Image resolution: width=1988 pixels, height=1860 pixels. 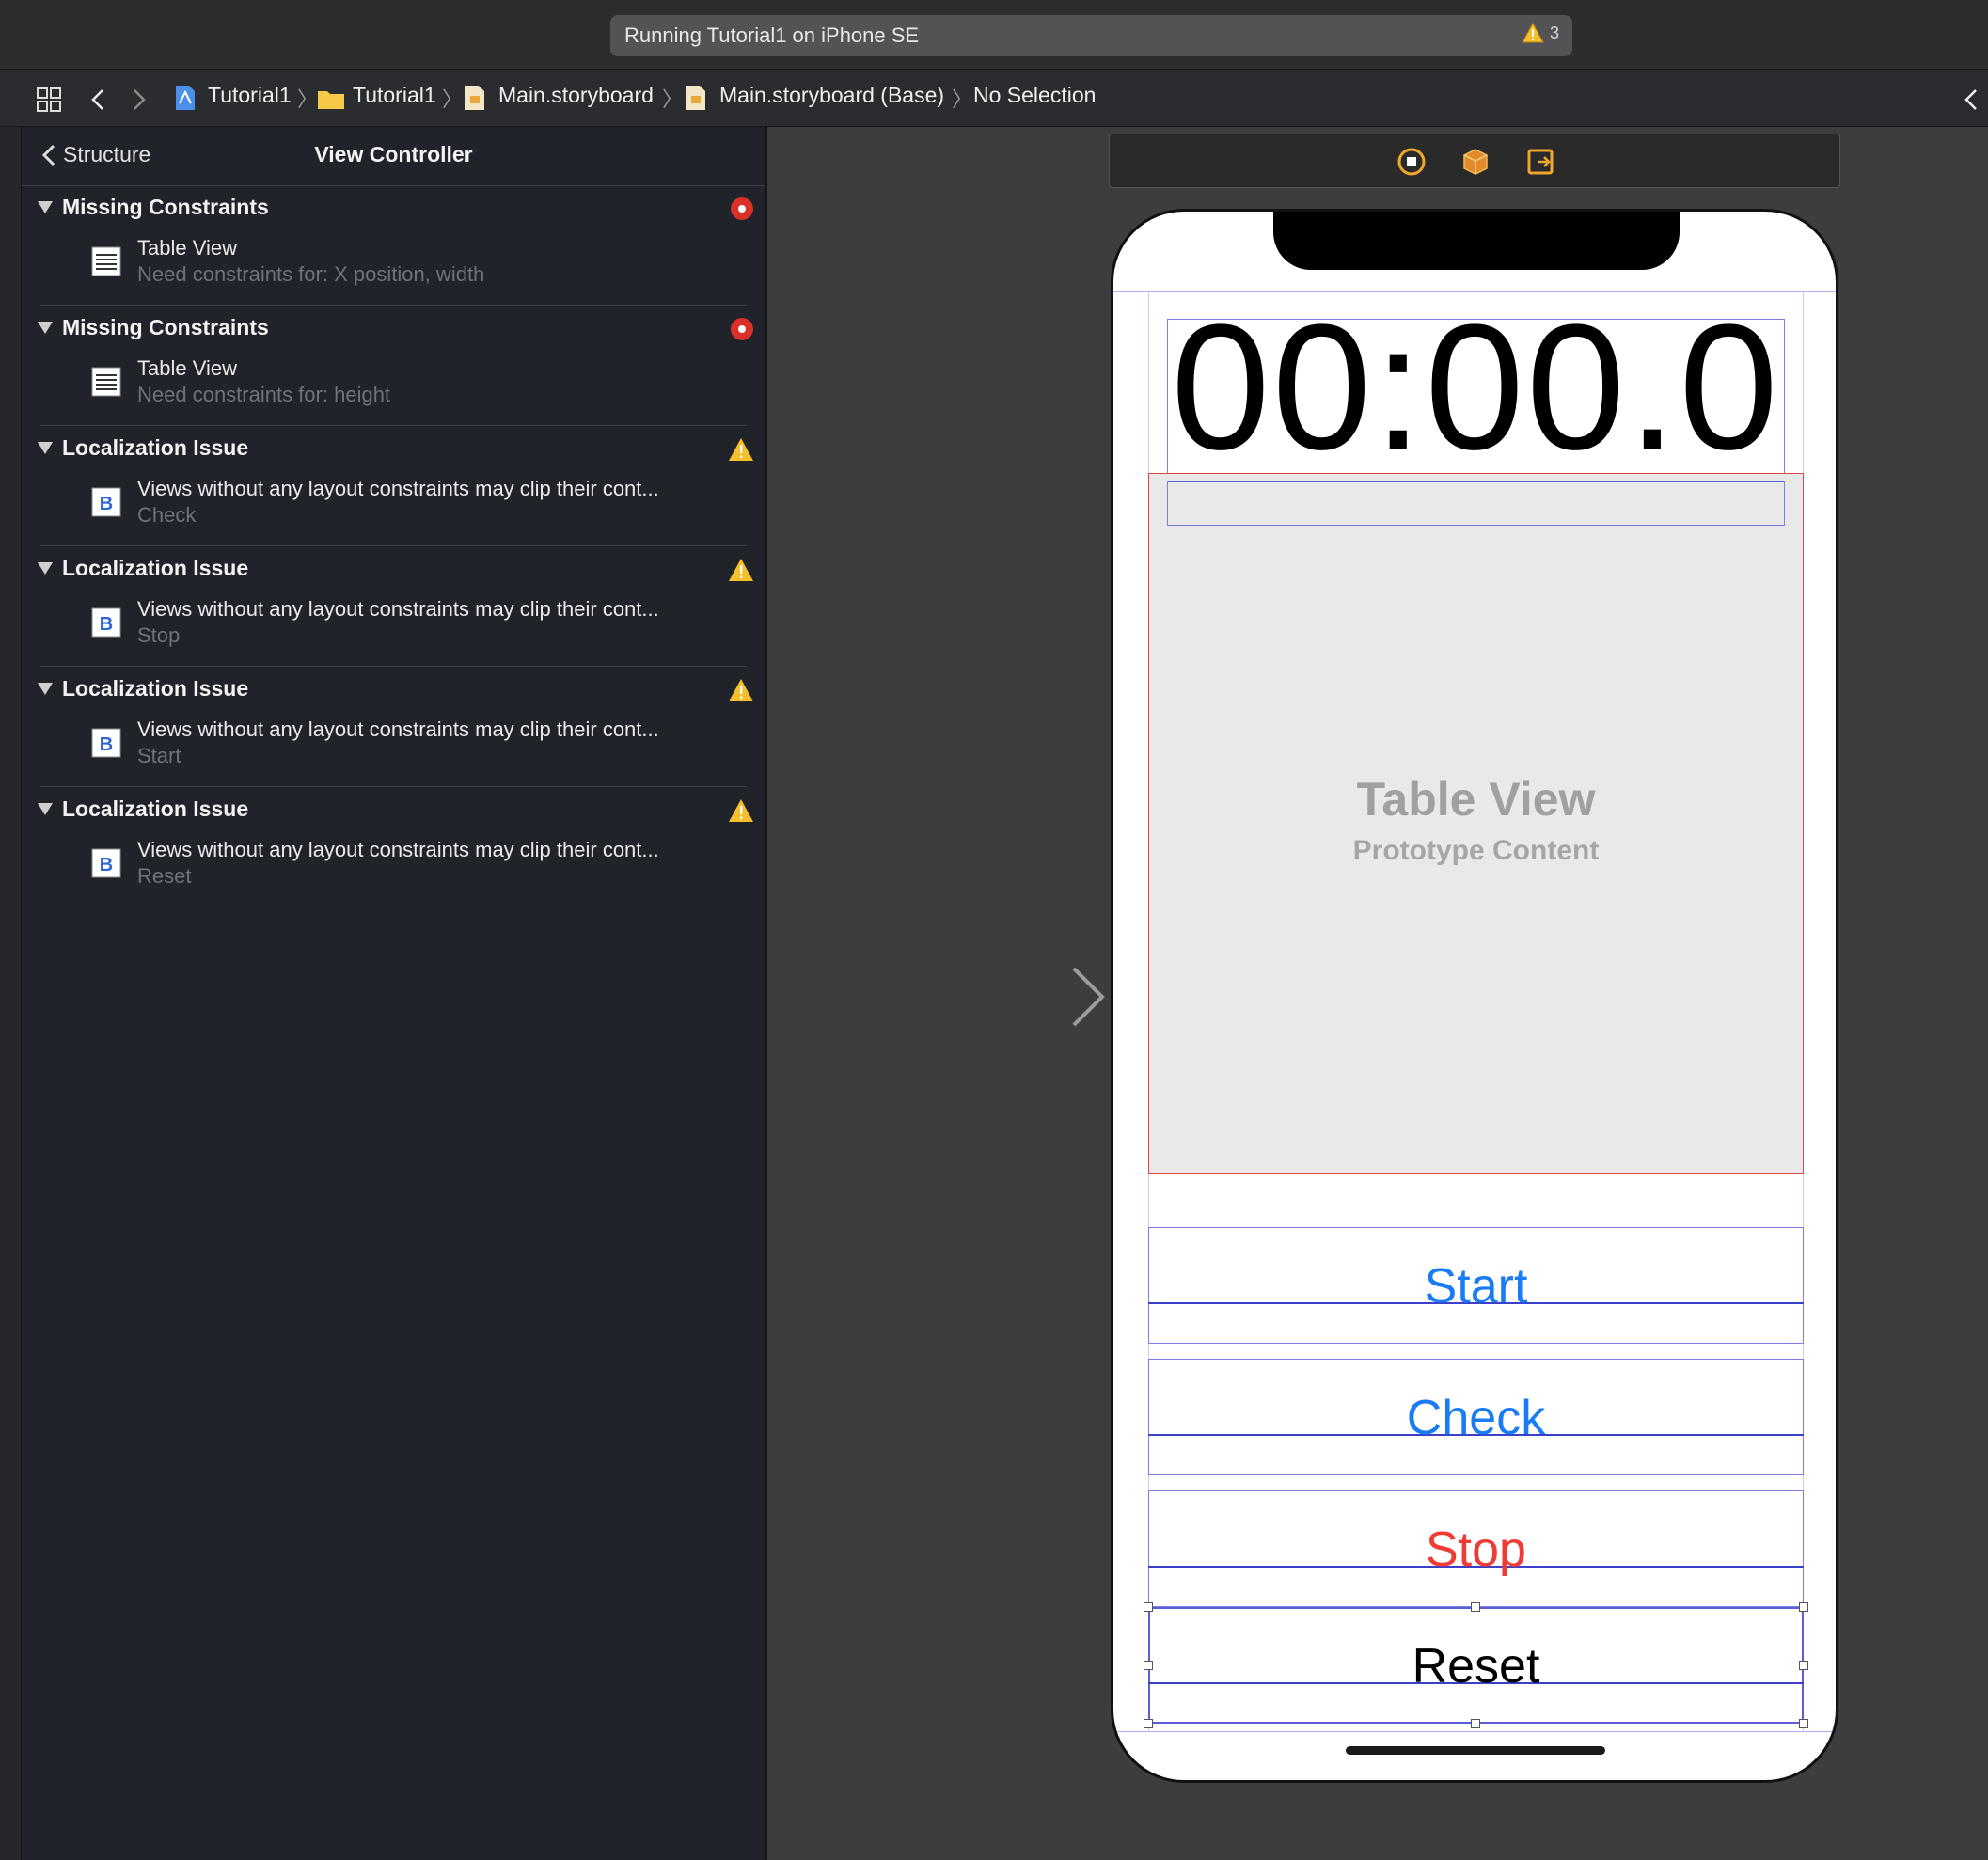 I want to click on table-view: Table View Prototype Content, so click(x=1476, y=823).